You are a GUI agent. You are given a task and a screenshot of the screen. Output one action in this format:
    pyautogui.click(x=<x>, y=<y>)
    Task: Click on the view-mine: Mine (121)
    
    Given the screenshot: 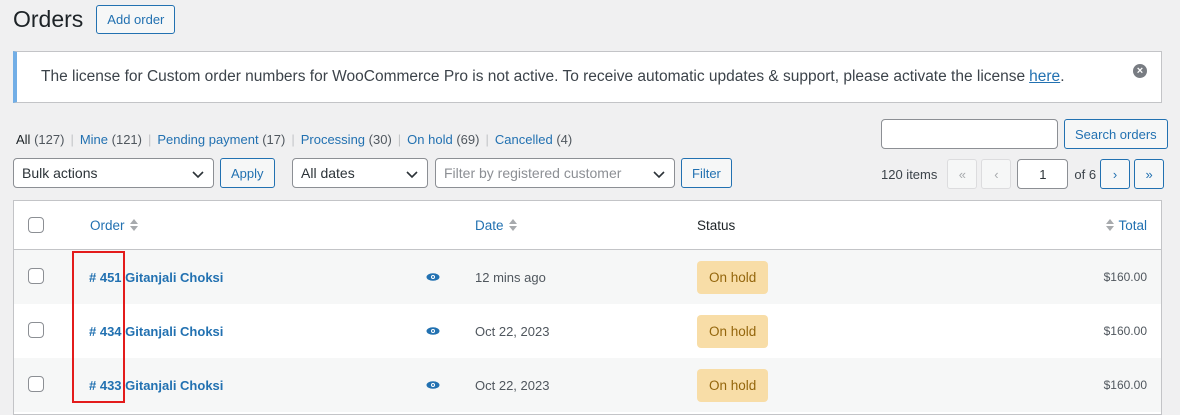 What is the action you would take?
    pyautogui.click(x=111, y=139)
    